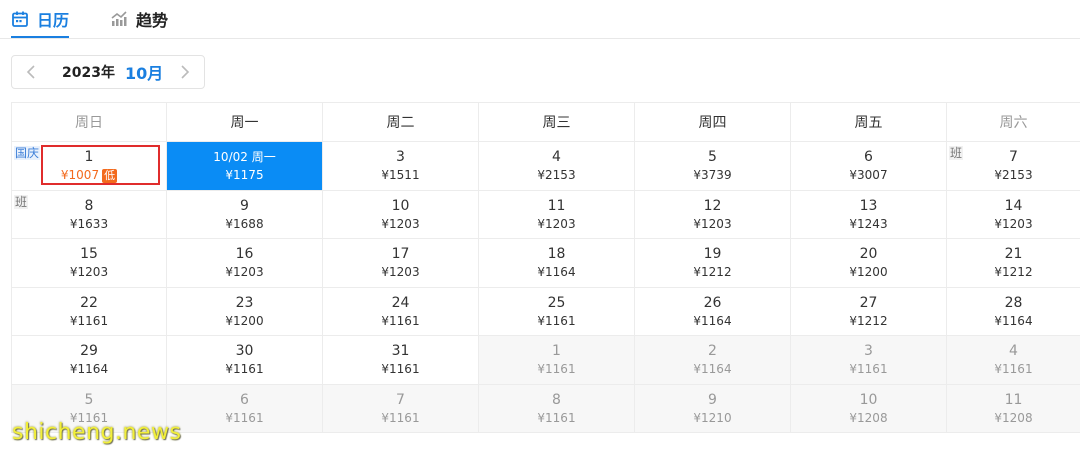 Image resolution: width=1080 pixels, height=452 pixels. What do you see at coordinates (401, 360) in the screenshot?
I see `day-cell: 31 ¥1161` at bounding box center [401, 360].